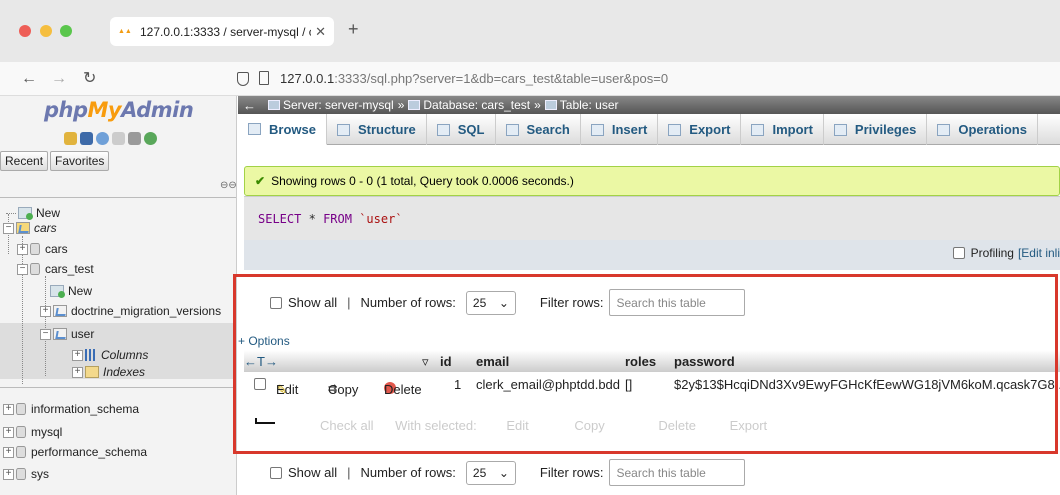  What do you see at coordinates (110, 355) in the screenshot?
I see `tree-item-columns: + Columns` at bounding box center [110, 355].